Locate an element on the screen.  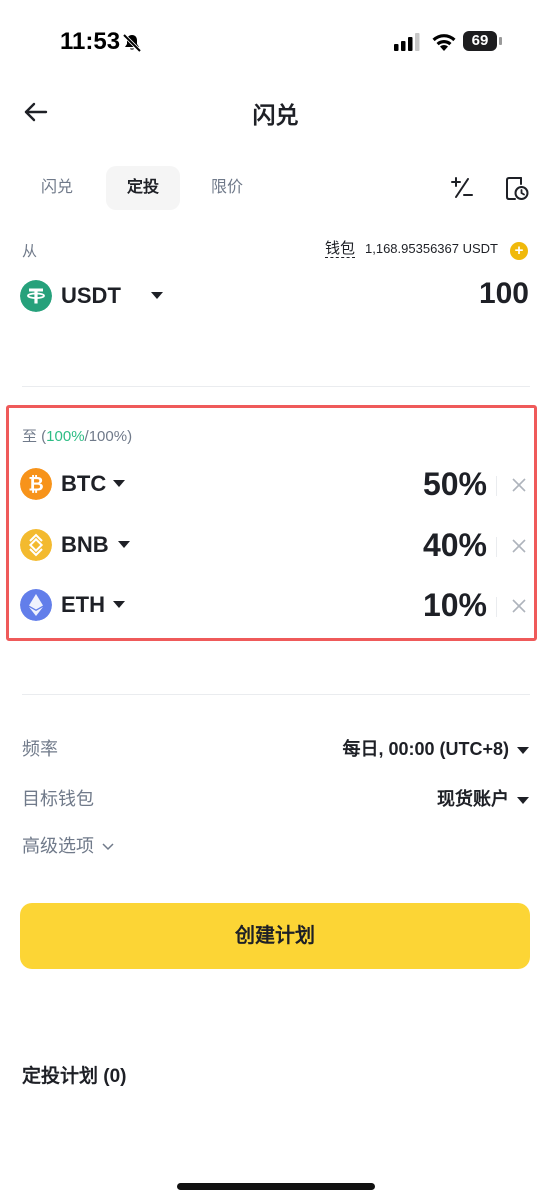
bnb-icon is located at coordinates (36, 545).